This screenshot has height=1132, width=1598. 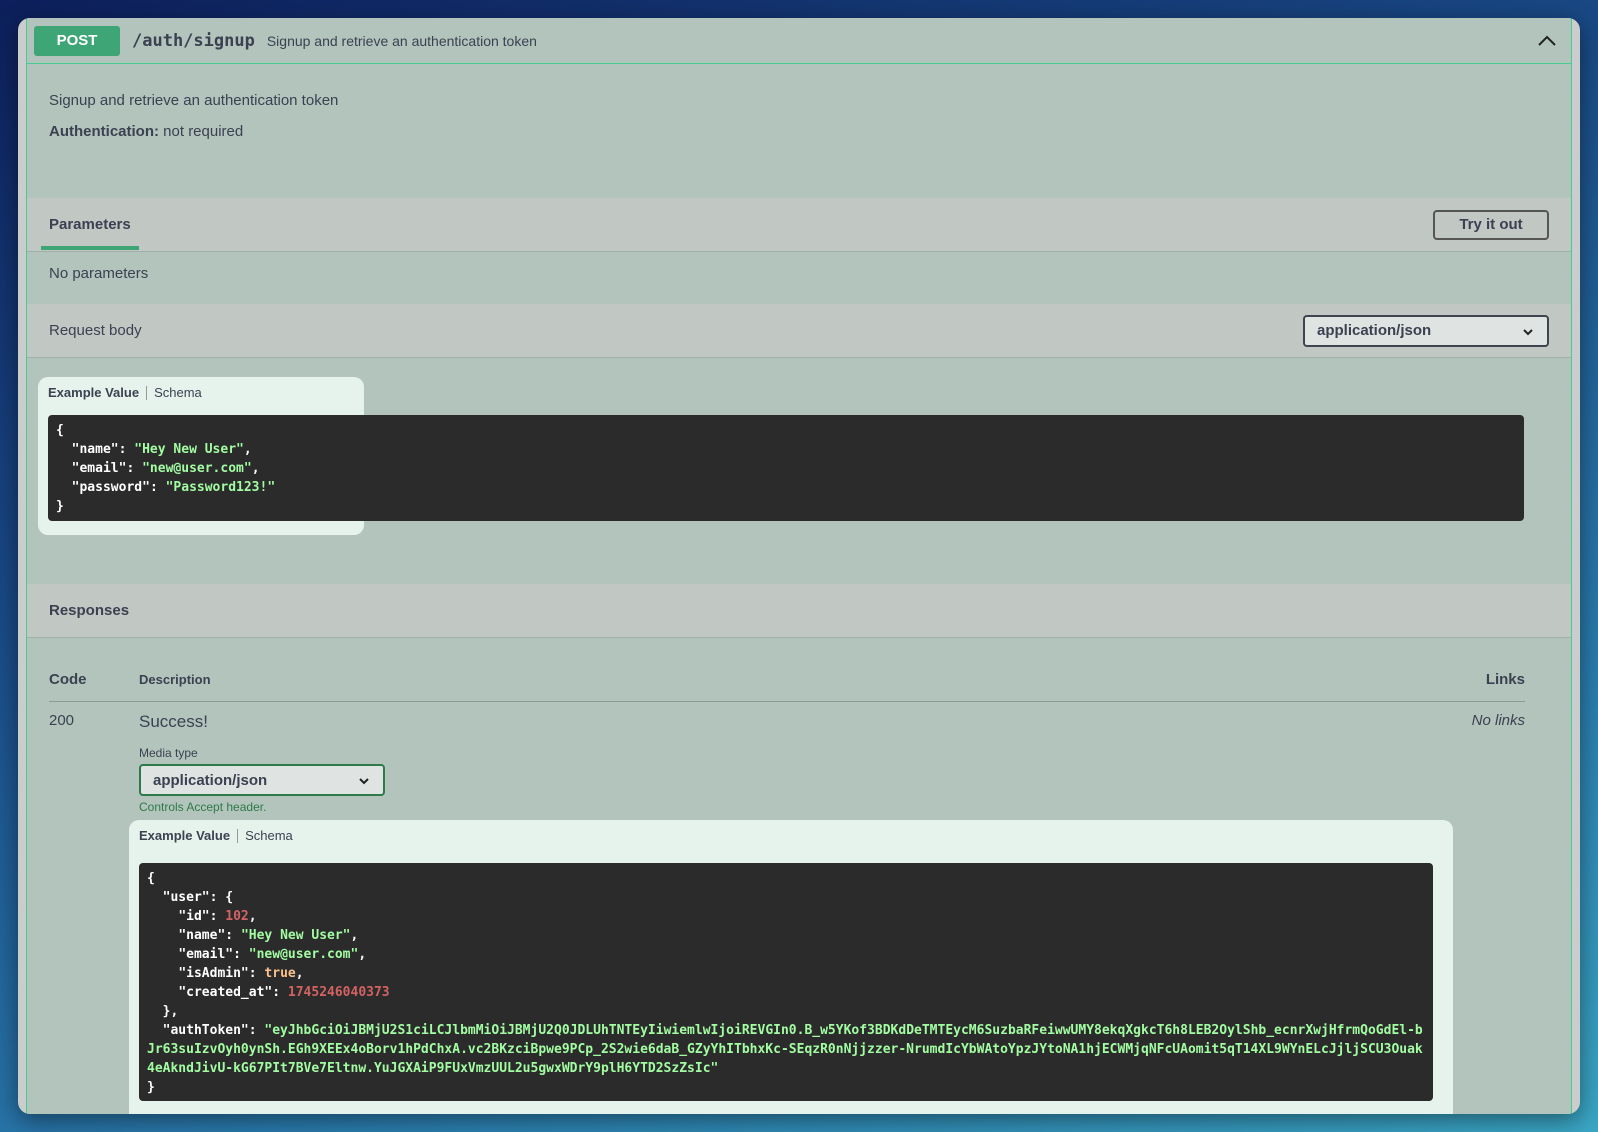 I want to click on tab-parameters: Parameters, so click(x=90, y=225).